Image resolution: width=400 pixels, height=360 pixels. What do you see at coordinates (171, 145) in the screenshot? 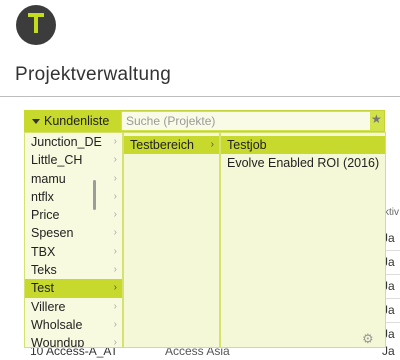
I see `area-item-selected: Testbereich ›` at bounding box center [171, 145].